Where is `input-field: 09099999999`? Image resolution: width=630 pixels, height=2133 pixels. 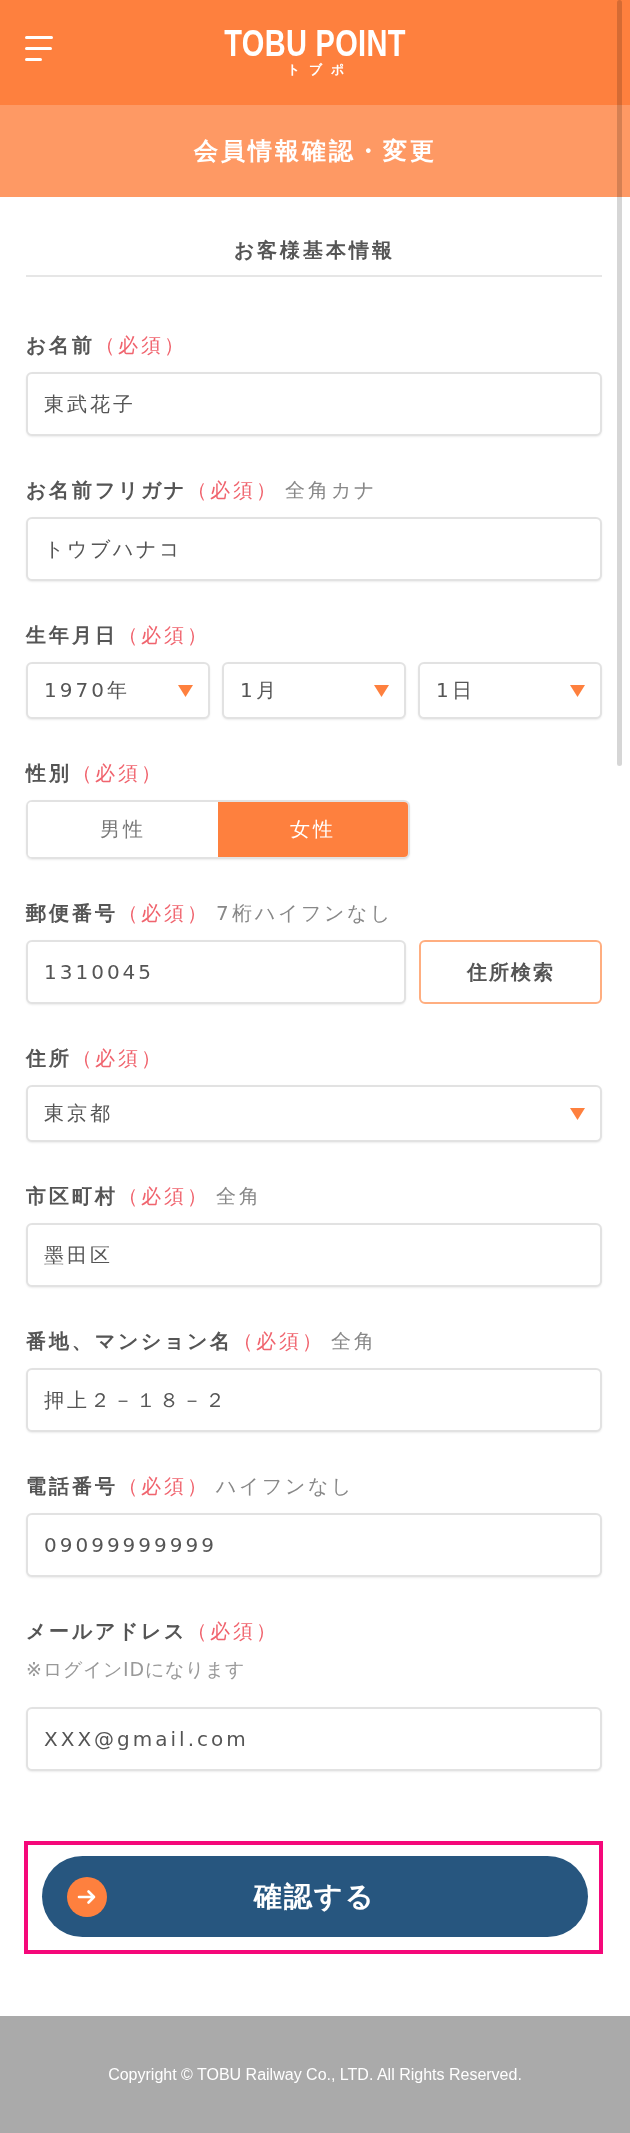 input-field: 09099999999 is located at coordinates (314, 1545).